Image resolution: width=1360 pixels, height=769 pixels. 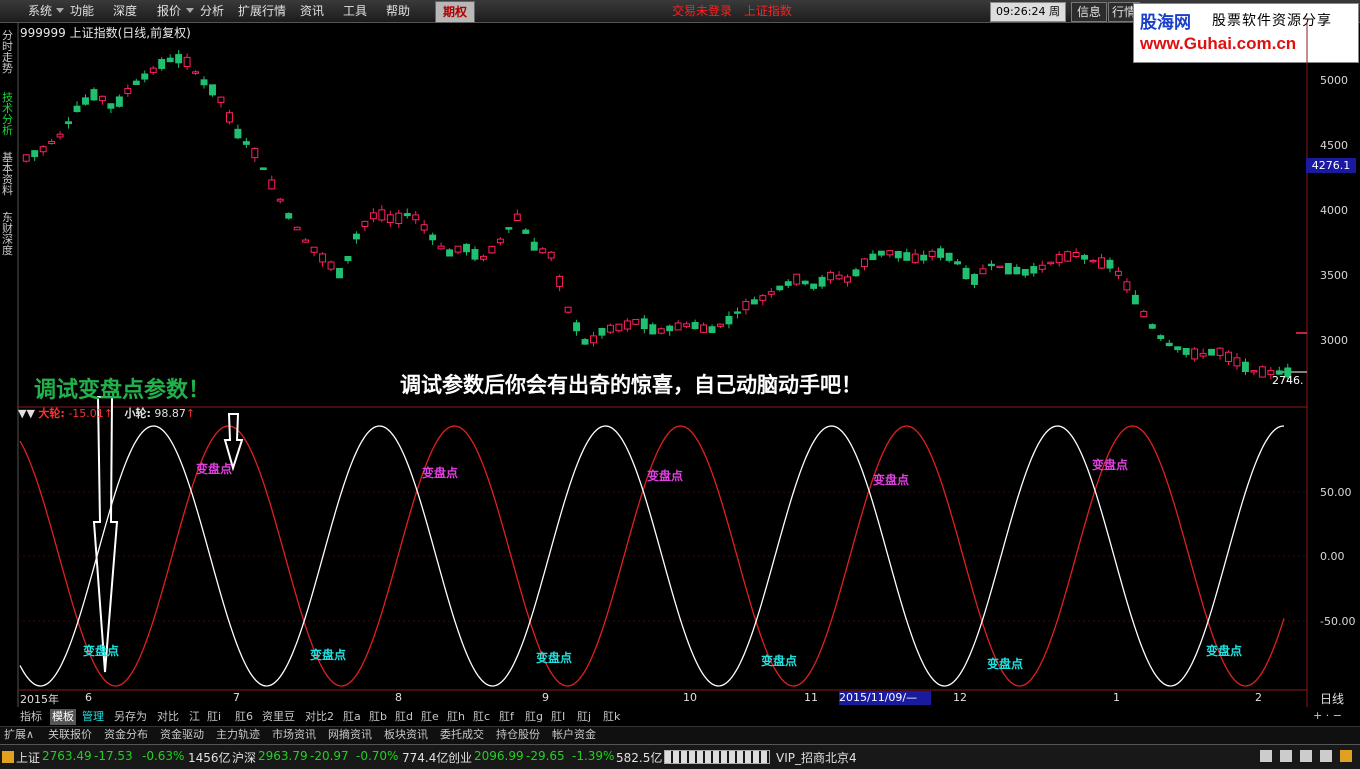 What do you see at coordinates (518, 735) in the screenshot?
I see `tab-positions: 持仓股份` at bounding box center [518, 735].